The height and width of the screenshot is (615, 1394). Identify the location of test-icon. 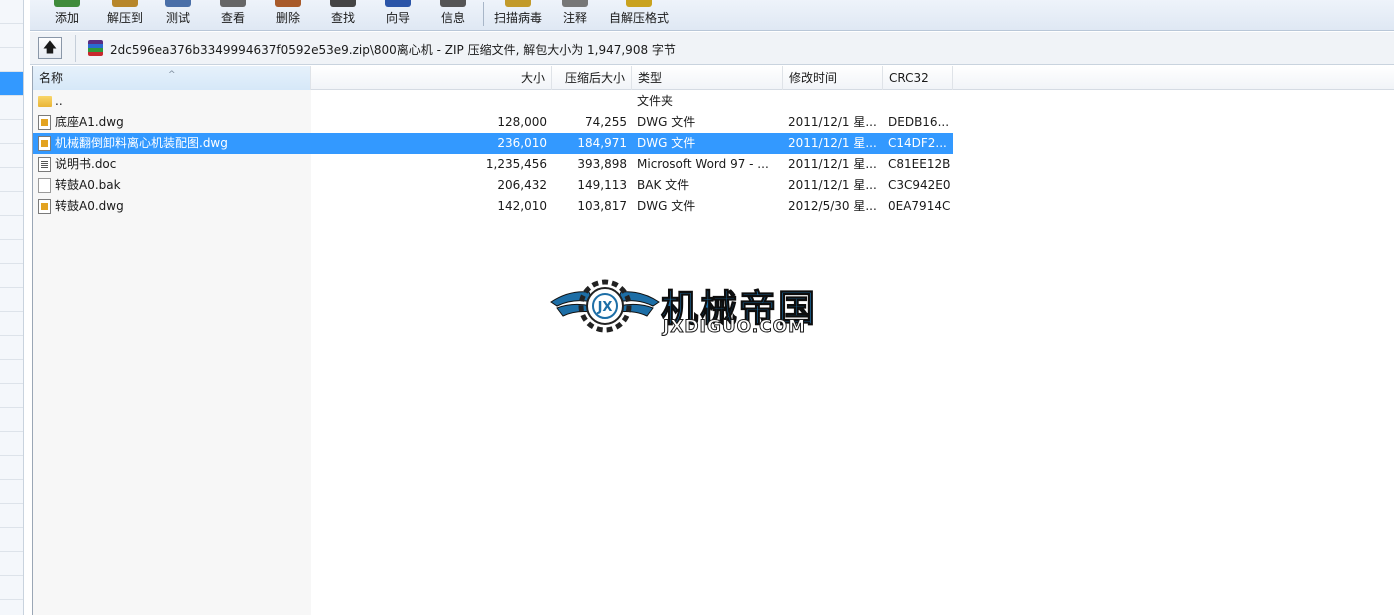
(178, 3).